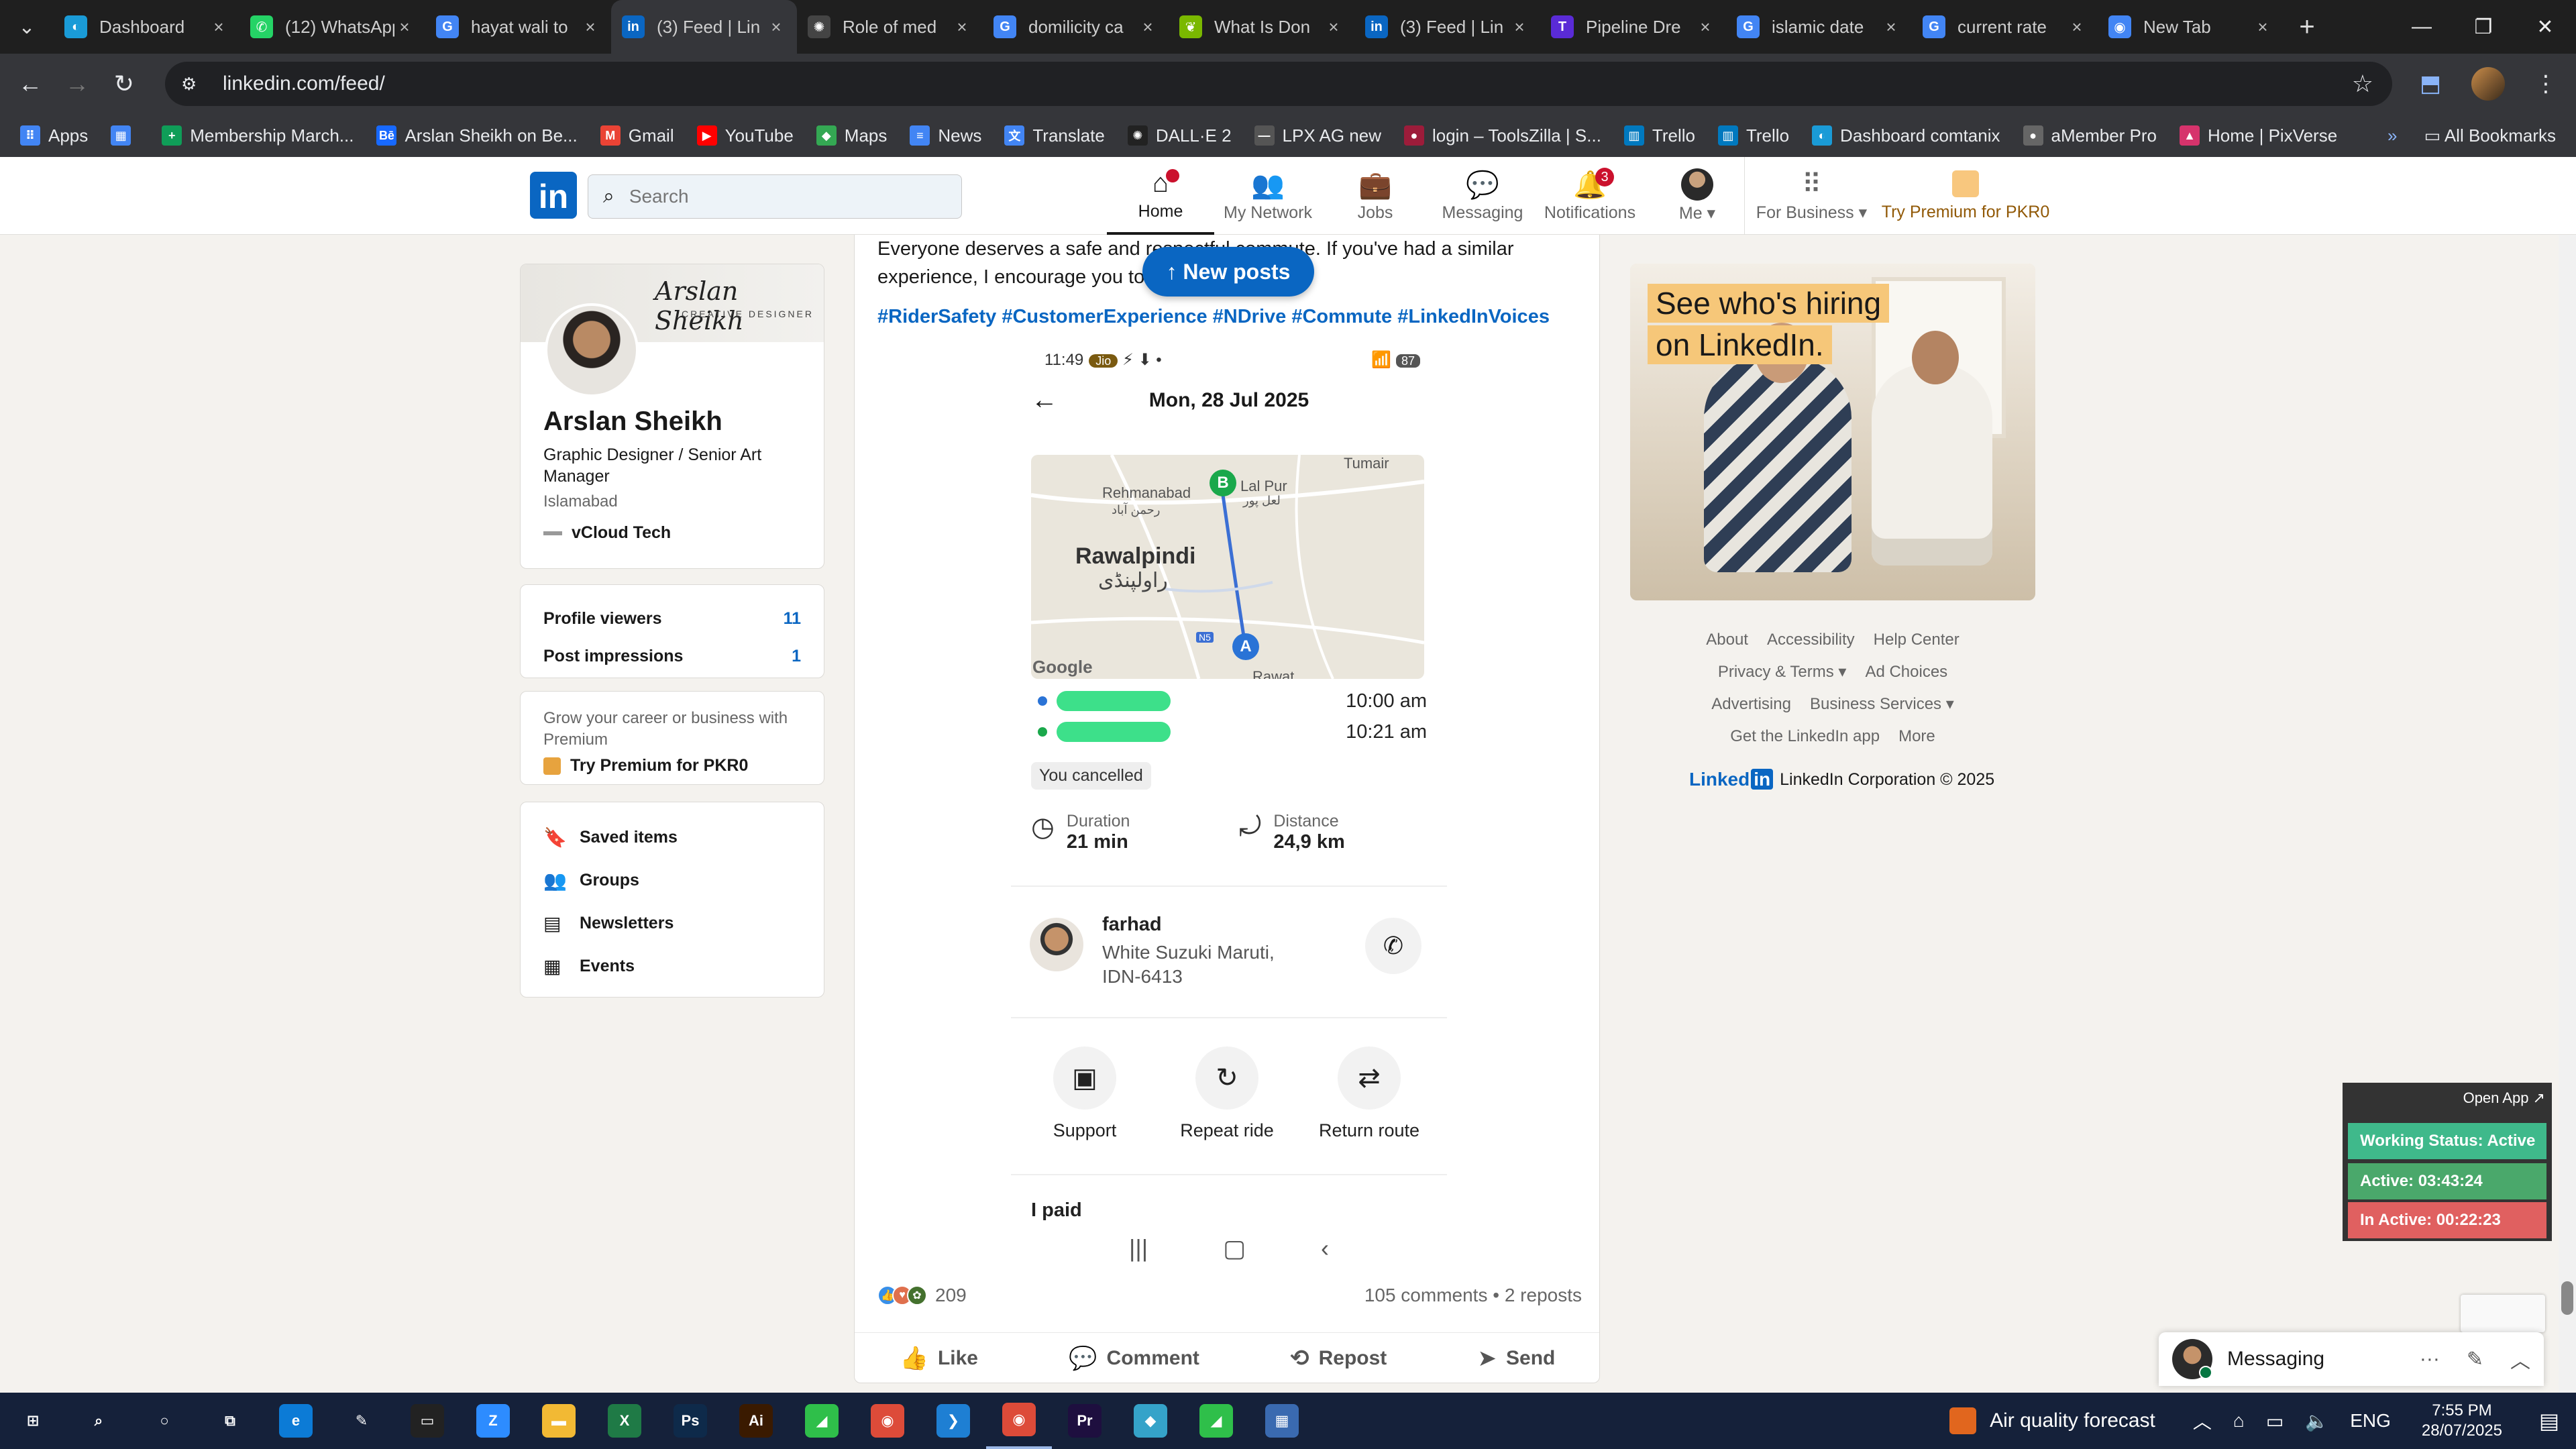 The height and width of the screenshot is (1449, 2576). What do you see at coordinates (953, 1421) in the screenshot?
I see `taskbar-vscode-button: ❯` at bounding box center [953, 1421].